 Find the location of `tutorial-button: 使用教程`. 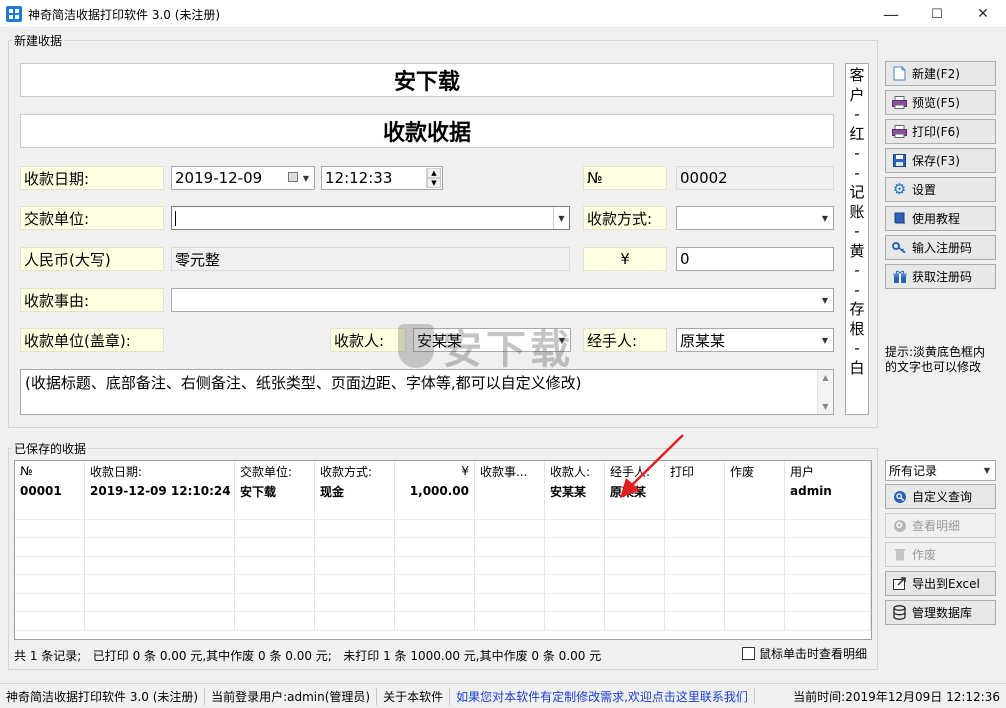

tutorial-button: 使用教程 is located at coordinates (940, 218).